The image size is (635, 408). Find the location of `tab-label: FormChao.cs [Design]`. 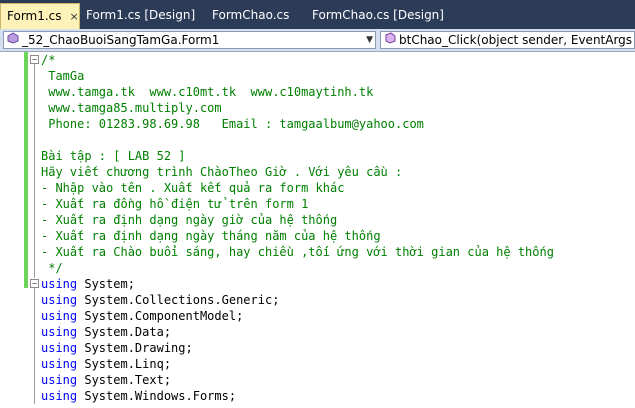

tab-label: FormChao.cs [Design] is located at coordinates (378, 15).